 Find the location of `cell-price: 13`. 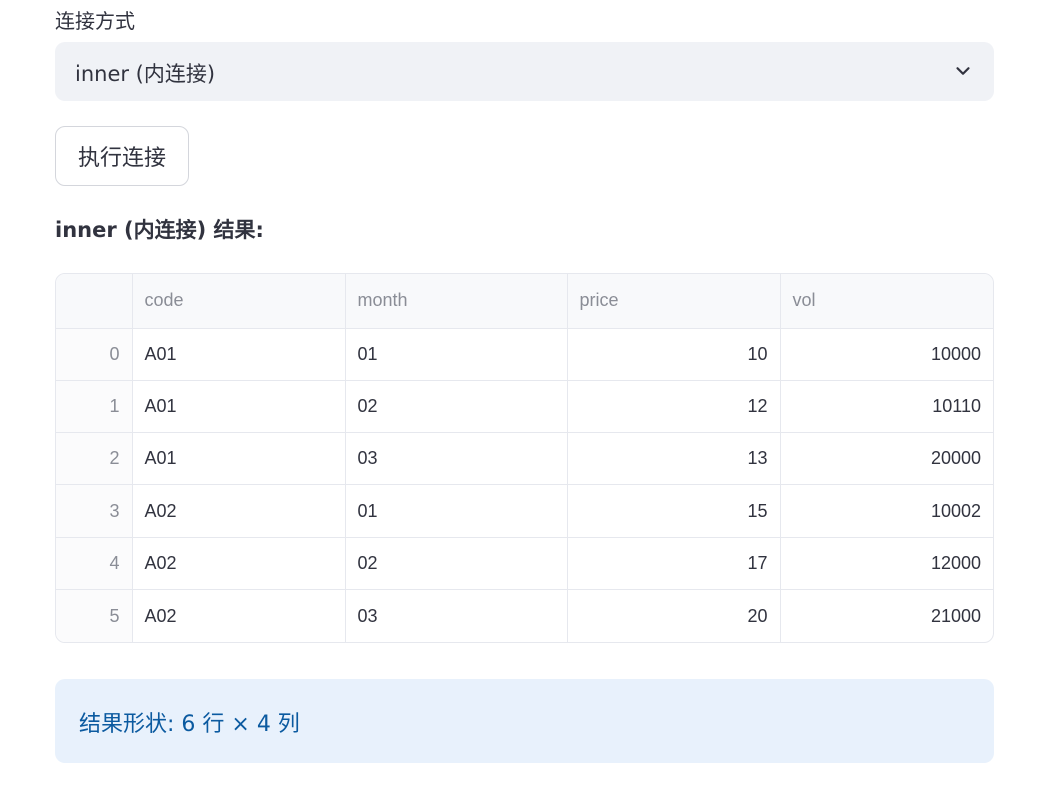

cell-price: 13 is located at coordinates (674, 459).